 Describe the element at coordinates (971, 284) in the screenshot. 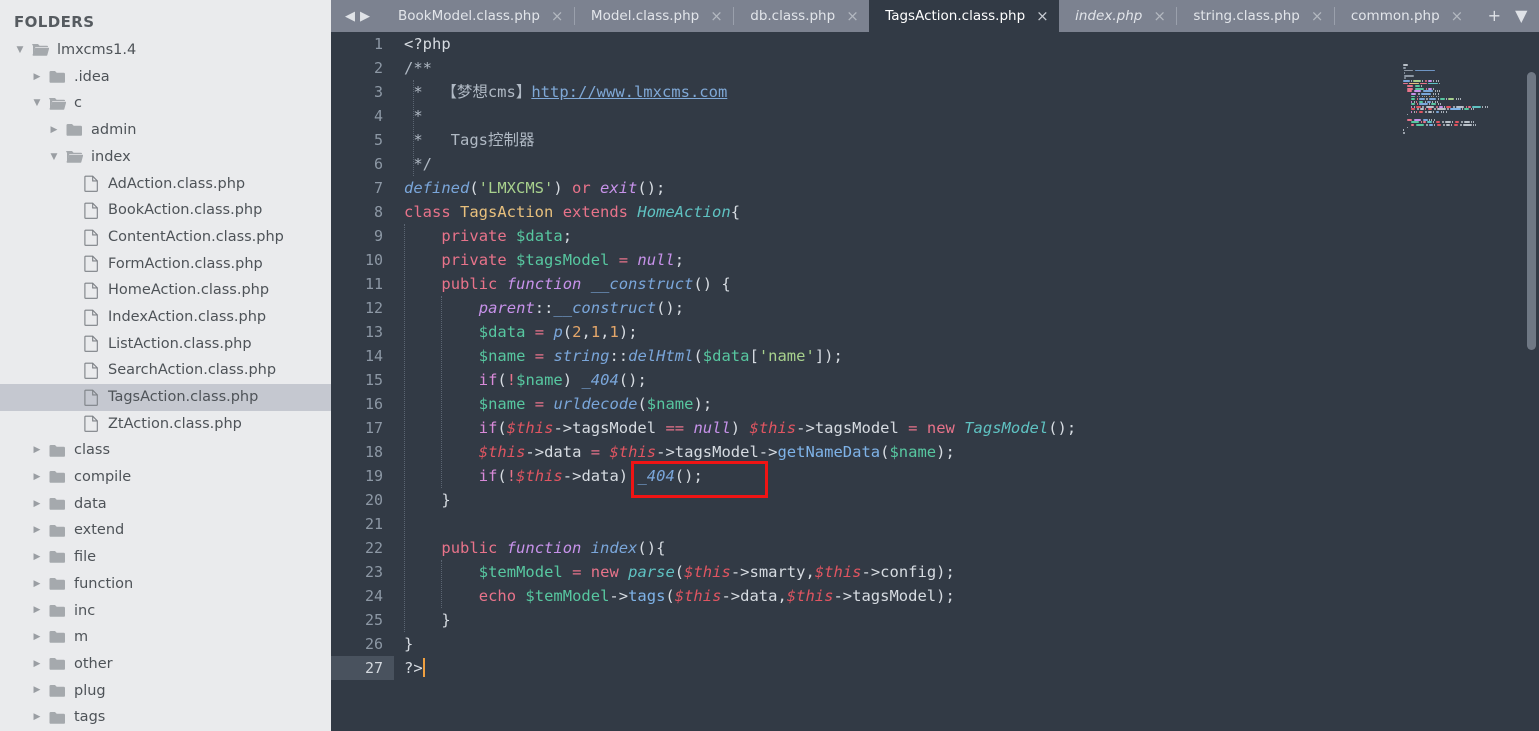

I see `code-line: public function __construct() {` at that location.